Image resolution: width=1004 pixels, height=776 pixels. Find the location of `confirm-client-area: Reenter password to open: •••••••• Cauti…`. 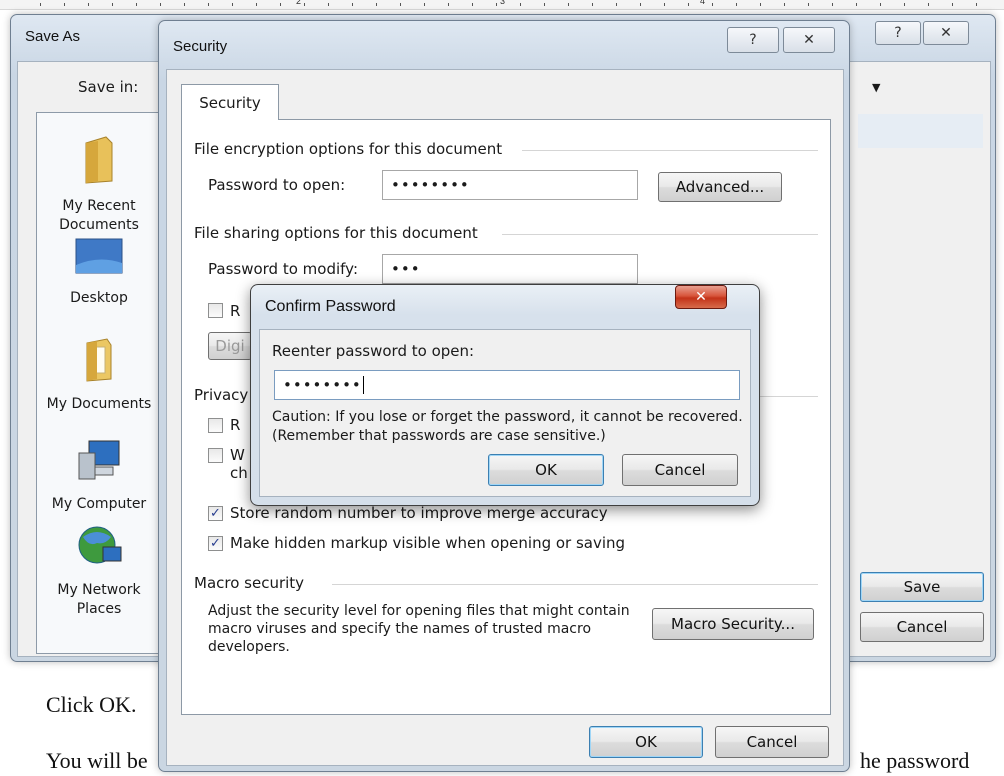

confirm-client-area: Reenter password to open: •••••••• Cauti… is located at coordinates (505, 413).